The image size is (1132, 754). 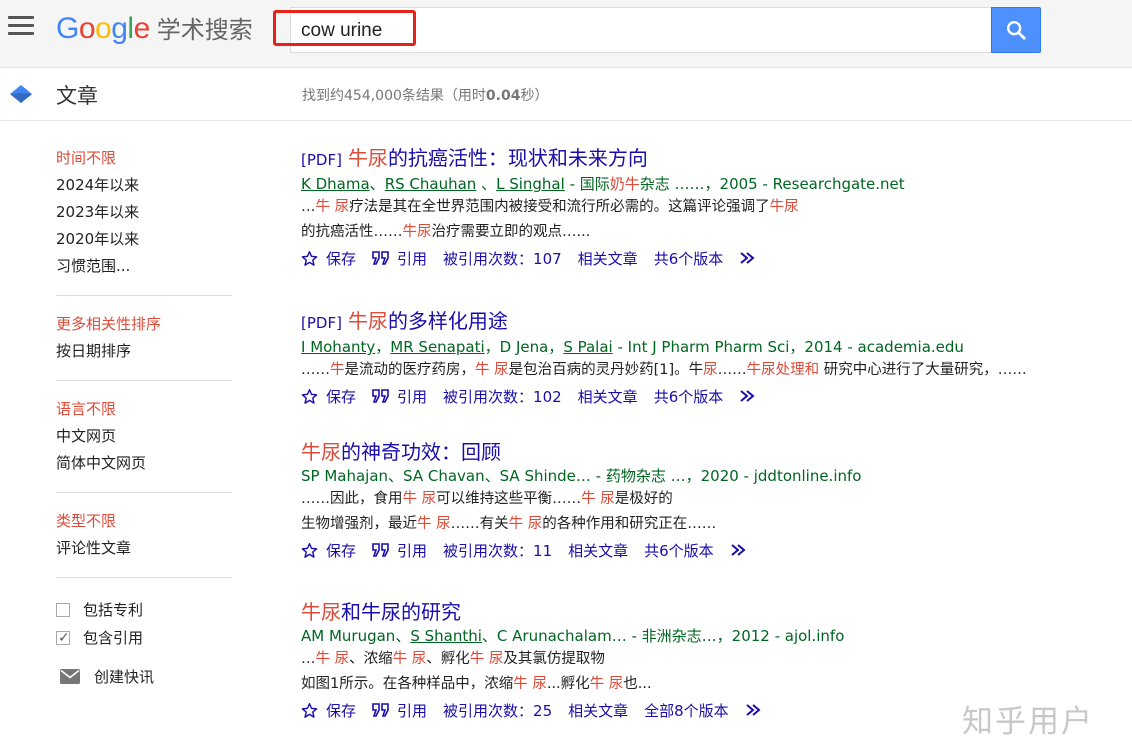 What do you see at coordinates (431, 184) in the screenshot?
I see `author-link: RS Chauhan` at bounding box center [431, 184].